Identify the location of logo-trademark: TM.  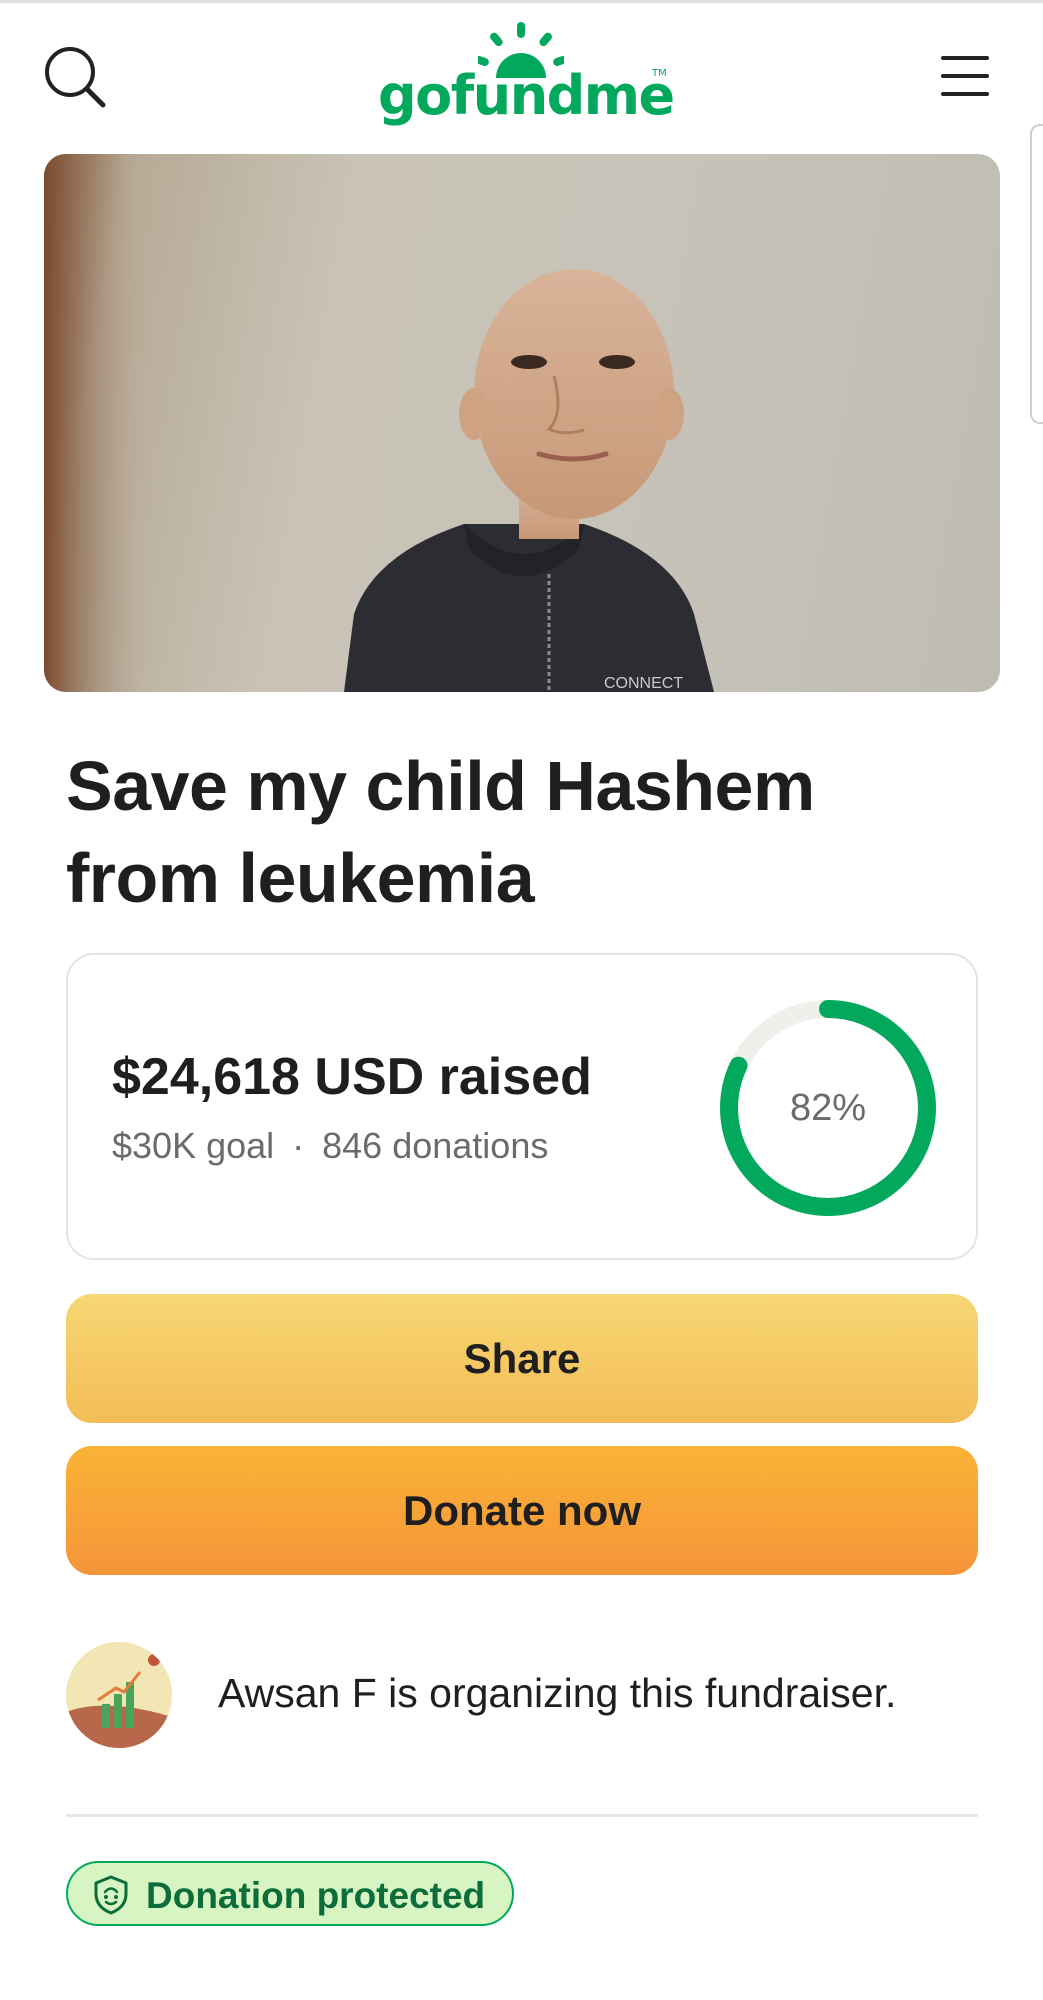
(659, 73).